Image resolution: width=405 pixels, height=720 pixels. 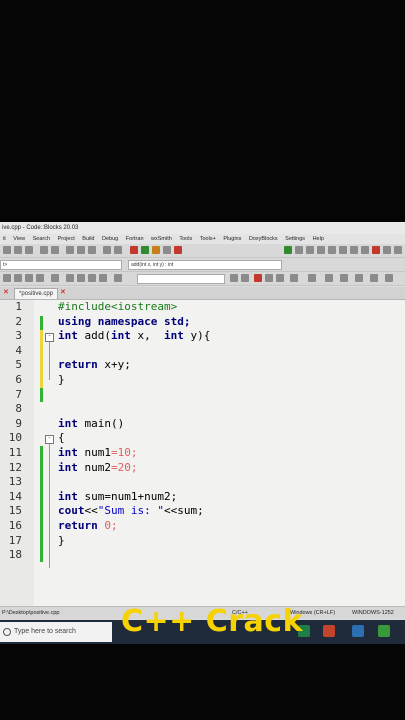 What do you see at coordinates (358, 631) in the screenshot?
I see `app-icon` at bounding box center [358, 631].